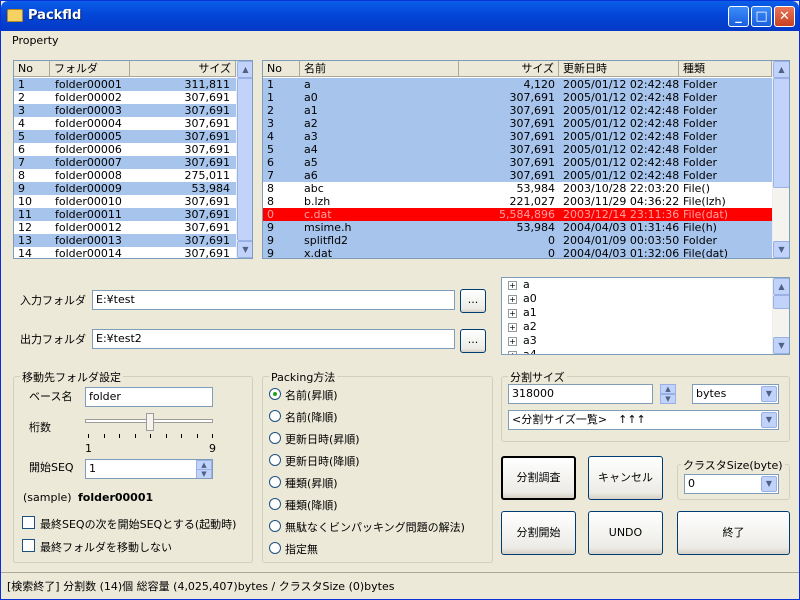 The image size is (800, 600). Describe the element at coordinates (149, 469) in the screenshot. I see `start-seq-field: 1 ▲ ▼` at that location.